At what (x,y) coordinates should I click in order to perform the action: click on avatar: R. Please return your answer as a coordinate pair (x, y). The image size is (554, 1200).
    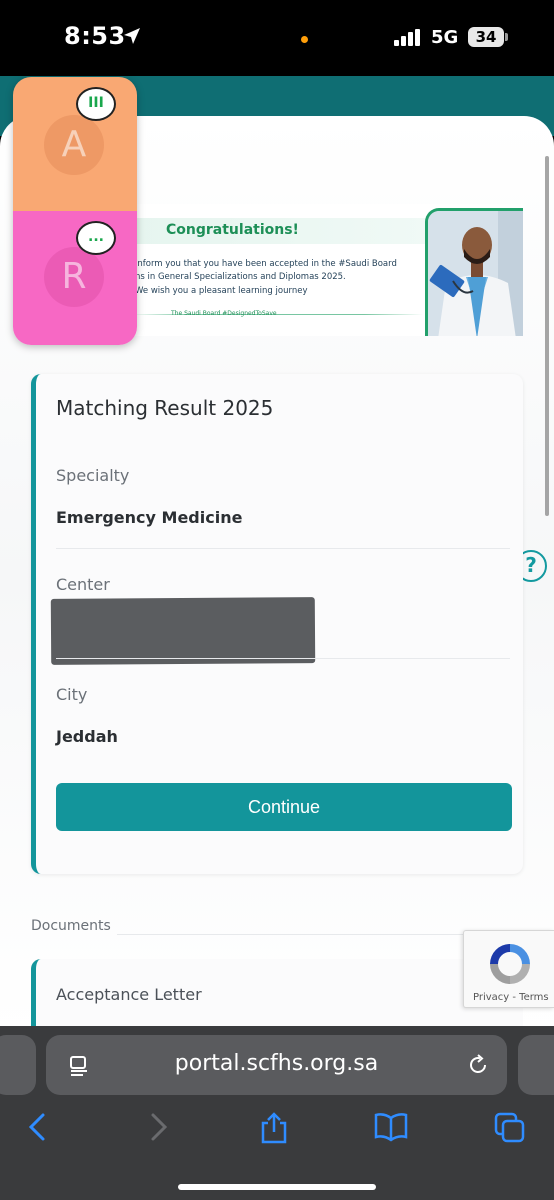
    Looking at the image, I should click on (74, 277).